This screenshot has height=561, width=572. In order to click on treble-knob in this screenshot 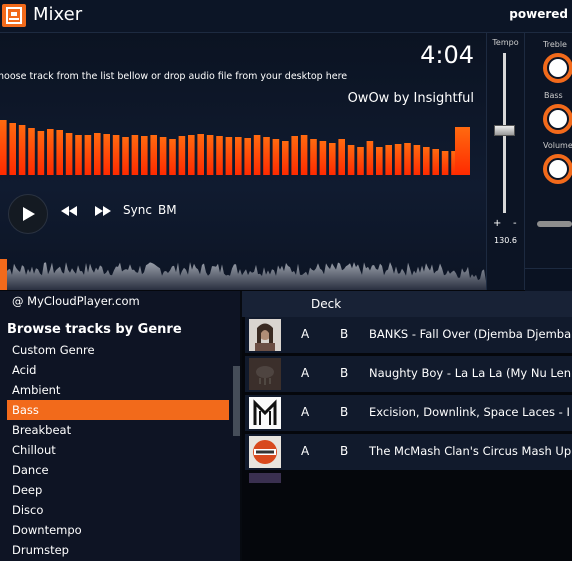, I will do `click(557, 68)`.